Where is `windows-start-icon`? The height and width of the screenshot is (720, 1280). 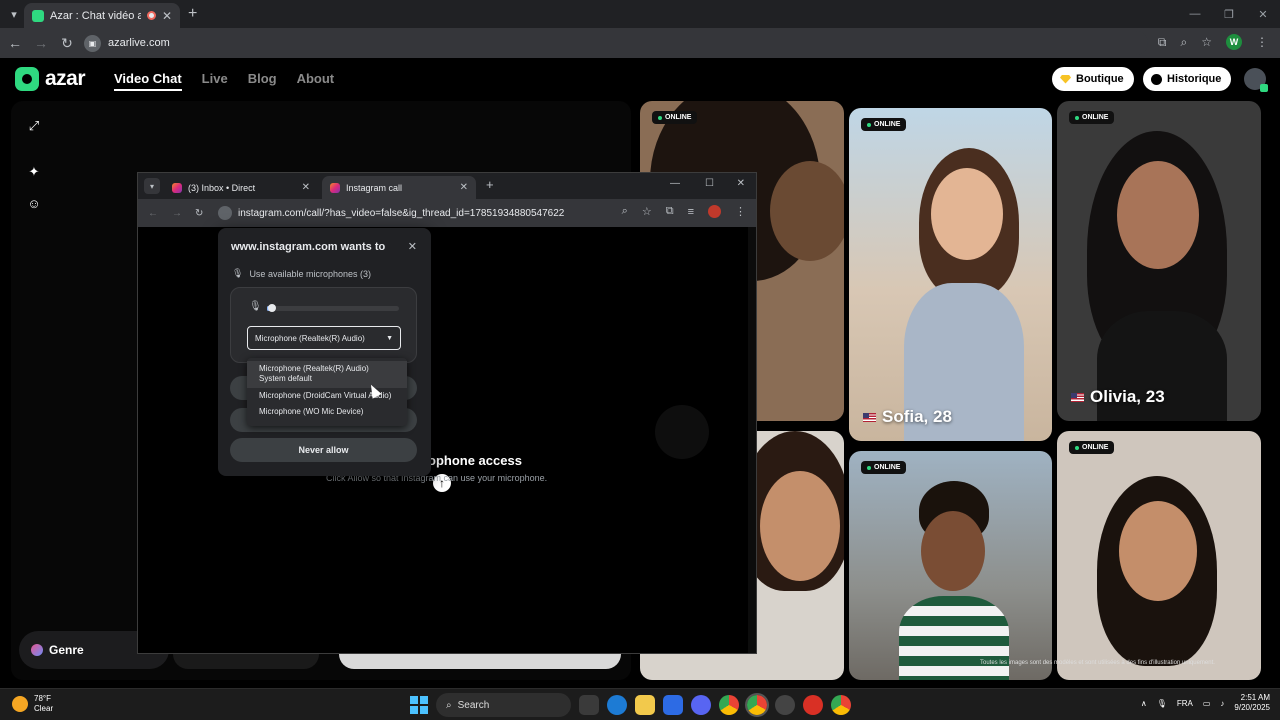 windows-start-icon is located at coordinates (419, 705).